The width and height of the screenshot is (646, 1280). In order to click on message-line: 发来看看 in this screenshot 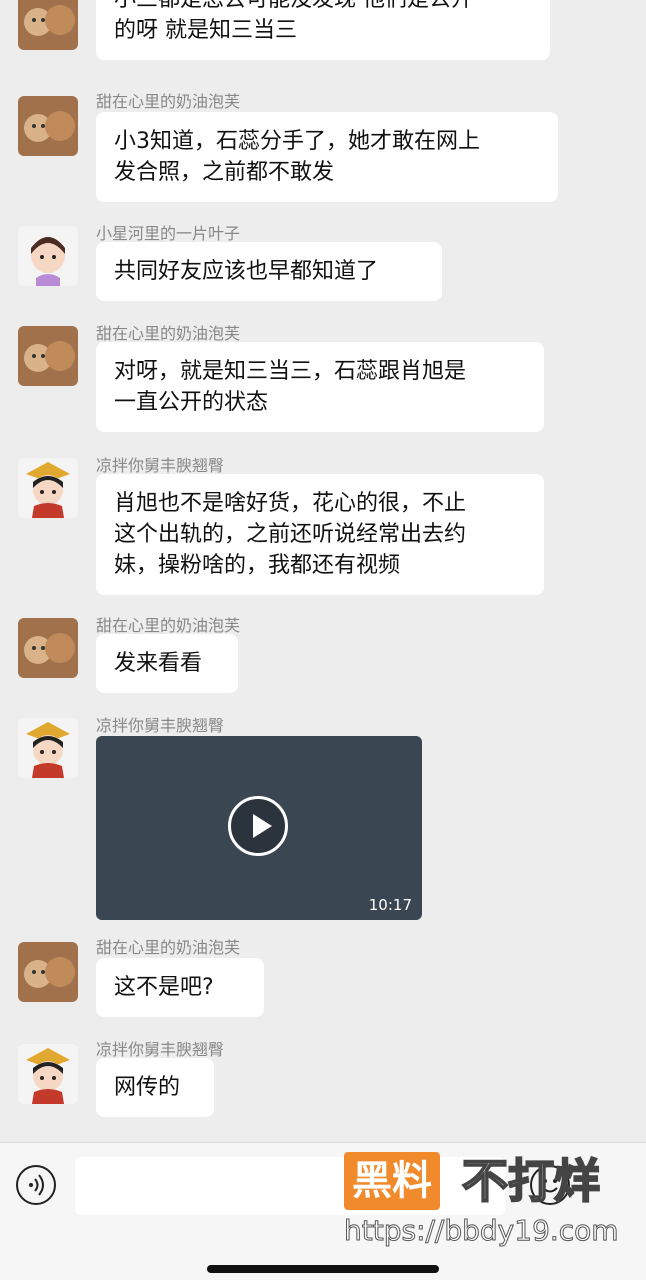, I will do `click(158, 663)`.